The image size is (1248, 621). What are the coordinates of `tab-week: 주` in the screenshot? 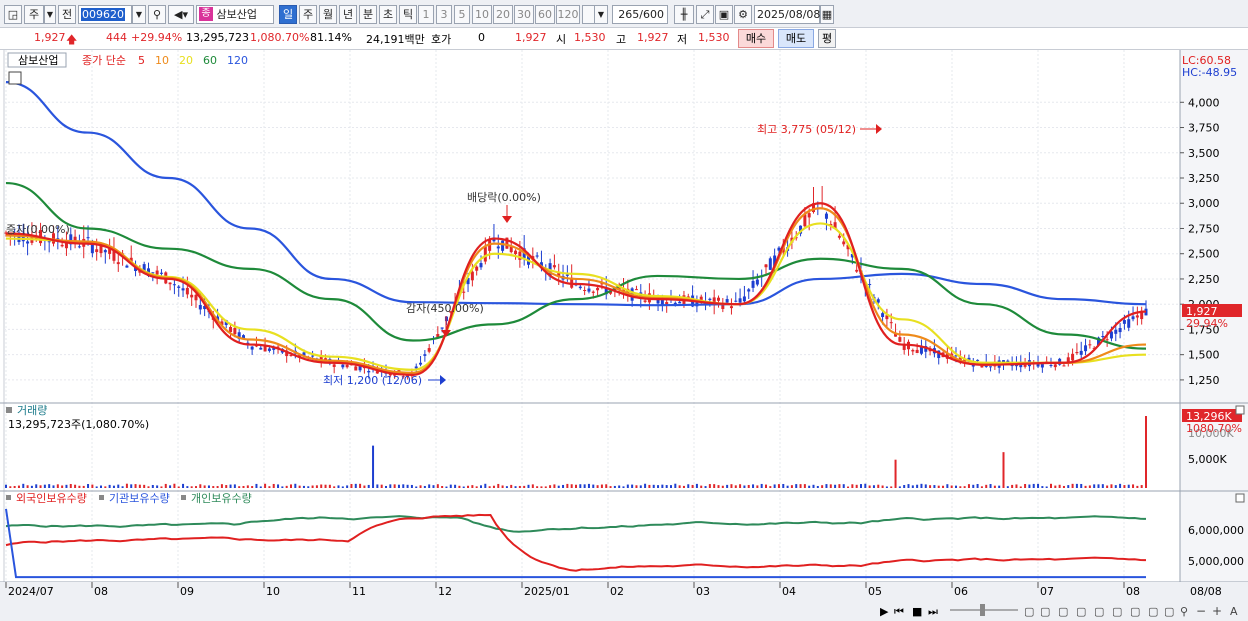 It's located at (308, 14).